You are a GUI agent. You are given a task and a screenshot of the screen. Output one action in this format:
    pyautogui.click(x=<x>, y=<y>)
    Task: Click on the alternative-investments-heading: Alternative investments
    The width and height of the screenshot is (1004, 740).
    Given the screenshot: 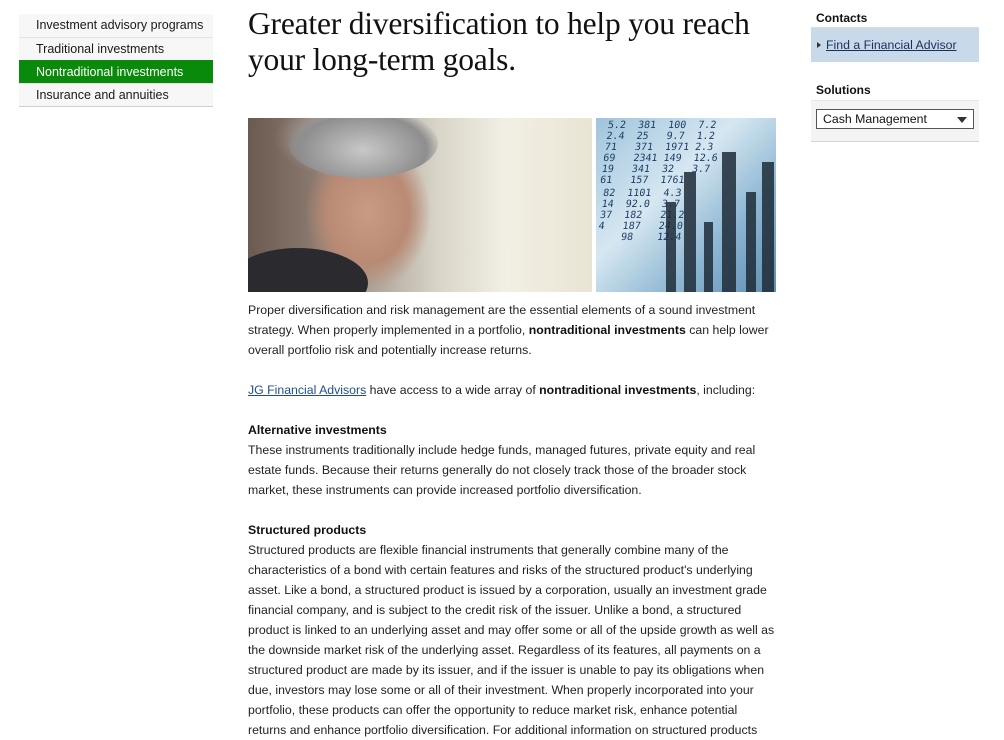 What is the action you would take?
    pyautogui.click(x=317, y=430)
    